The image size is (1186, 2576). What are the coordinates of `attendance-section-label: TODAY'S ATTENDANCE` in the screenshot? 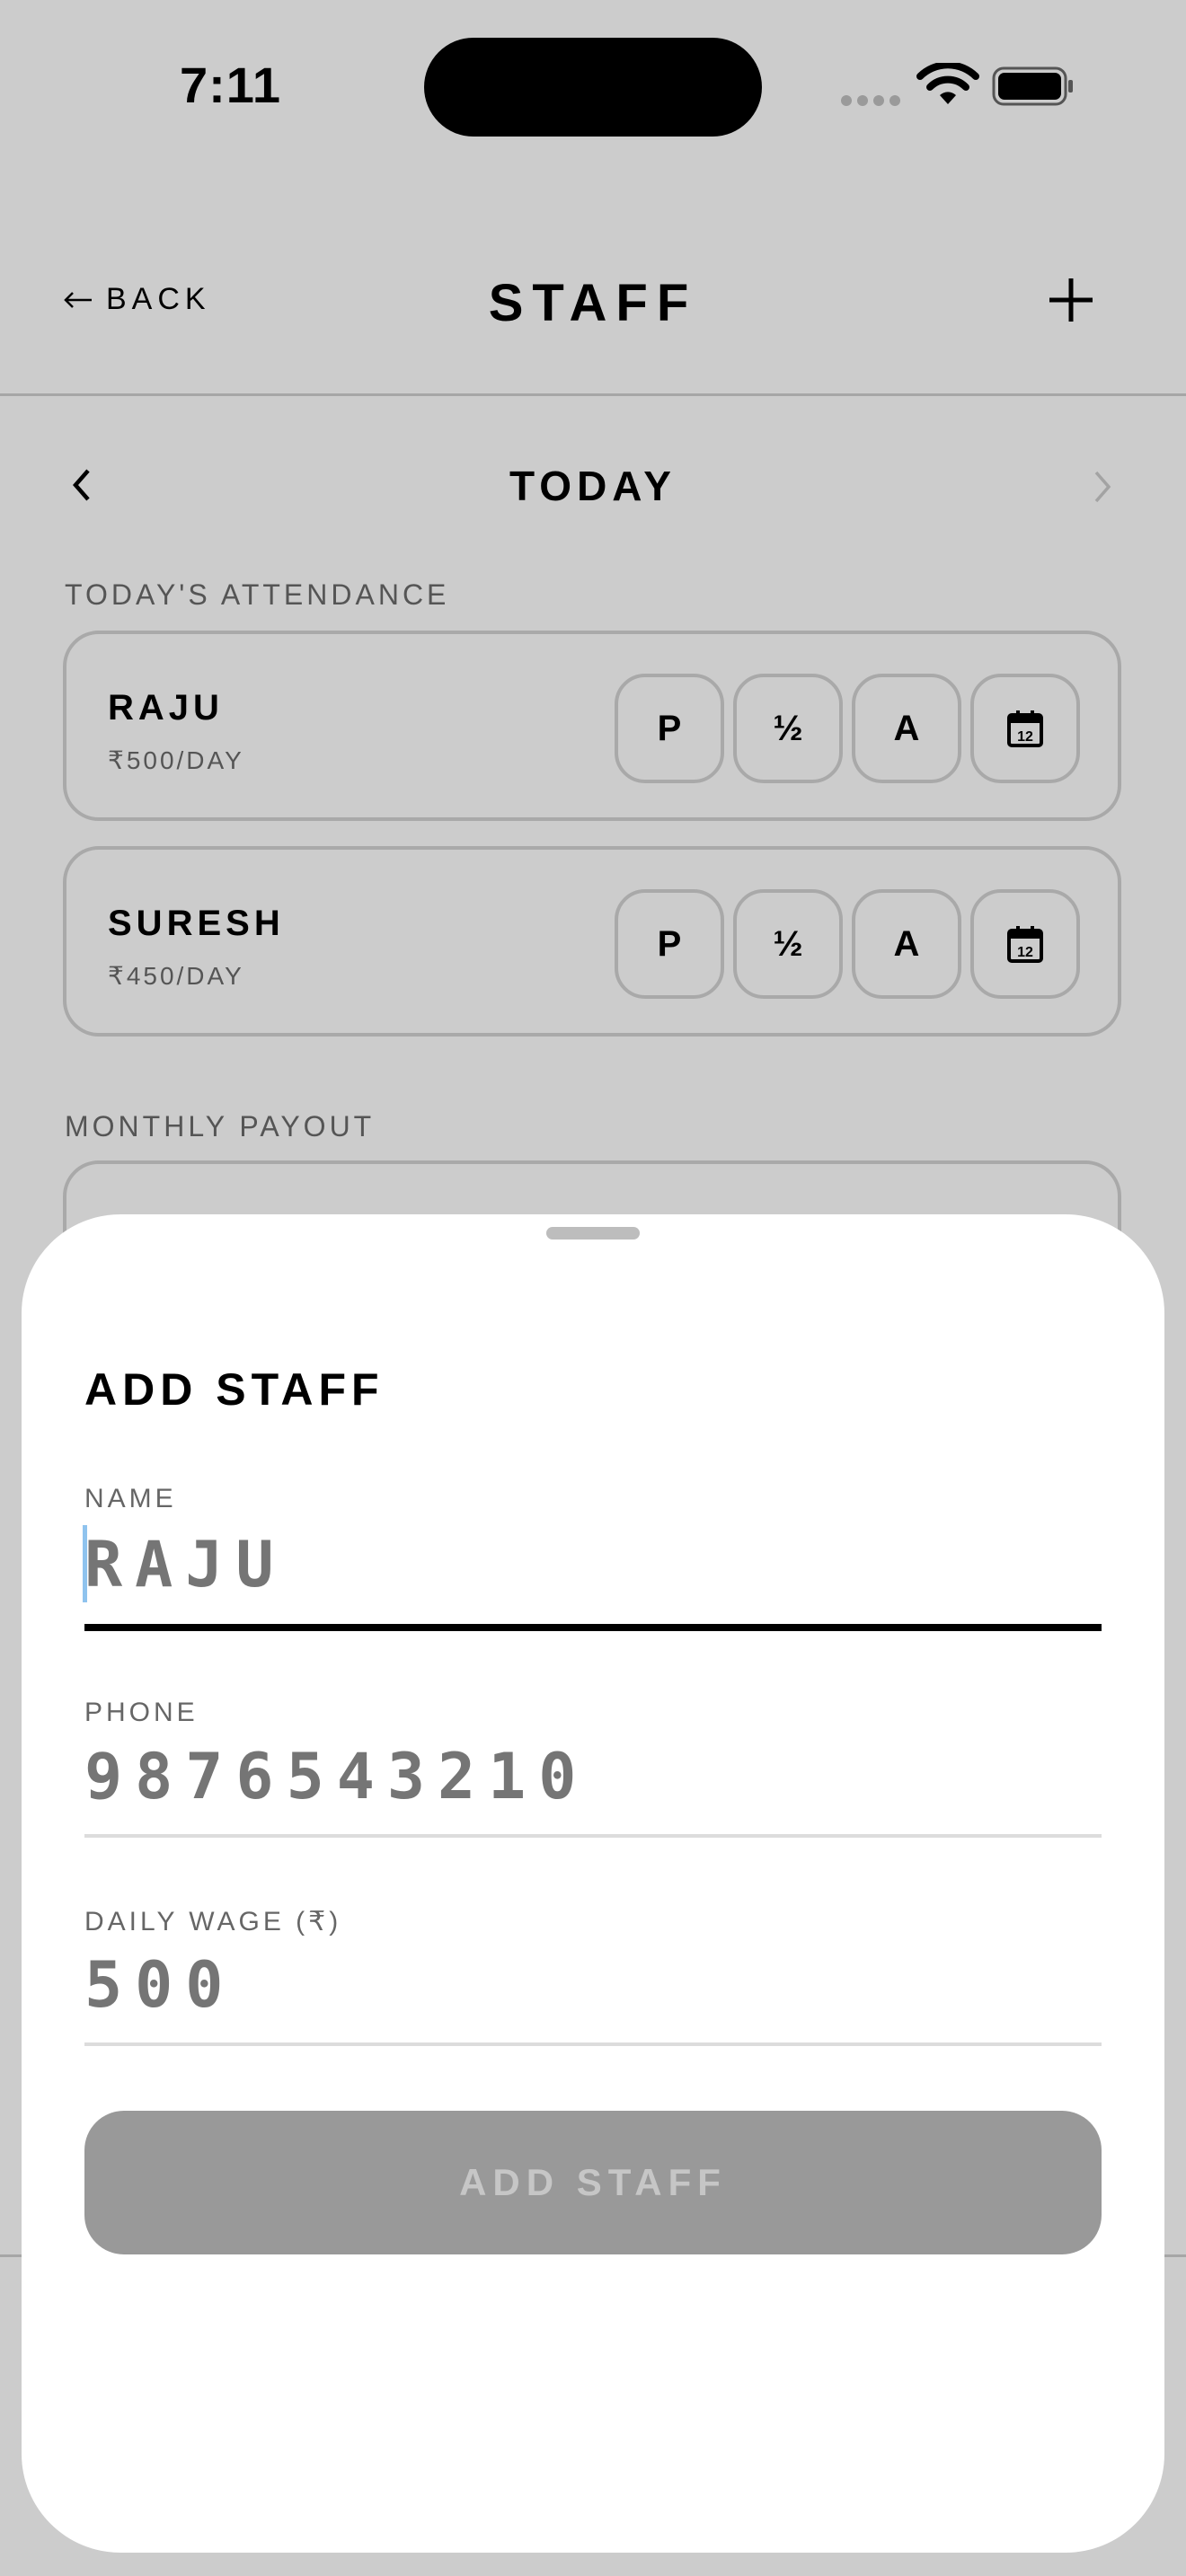 It's located at (257, 594).